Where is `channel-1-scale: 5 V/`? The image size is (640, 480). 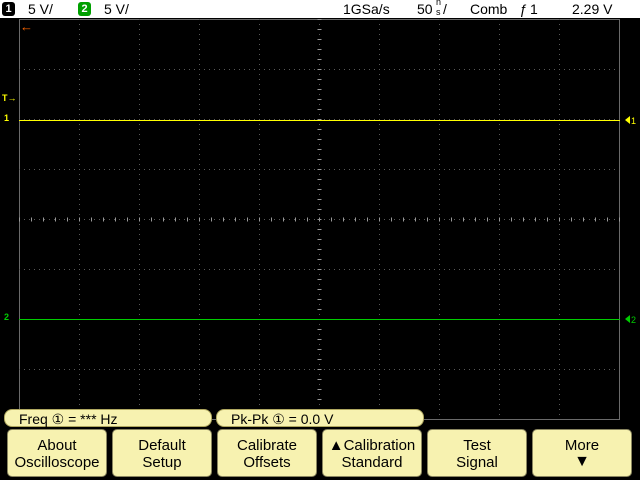
channel-1-scale: 5 V/ is located at coordinates (40, 9).